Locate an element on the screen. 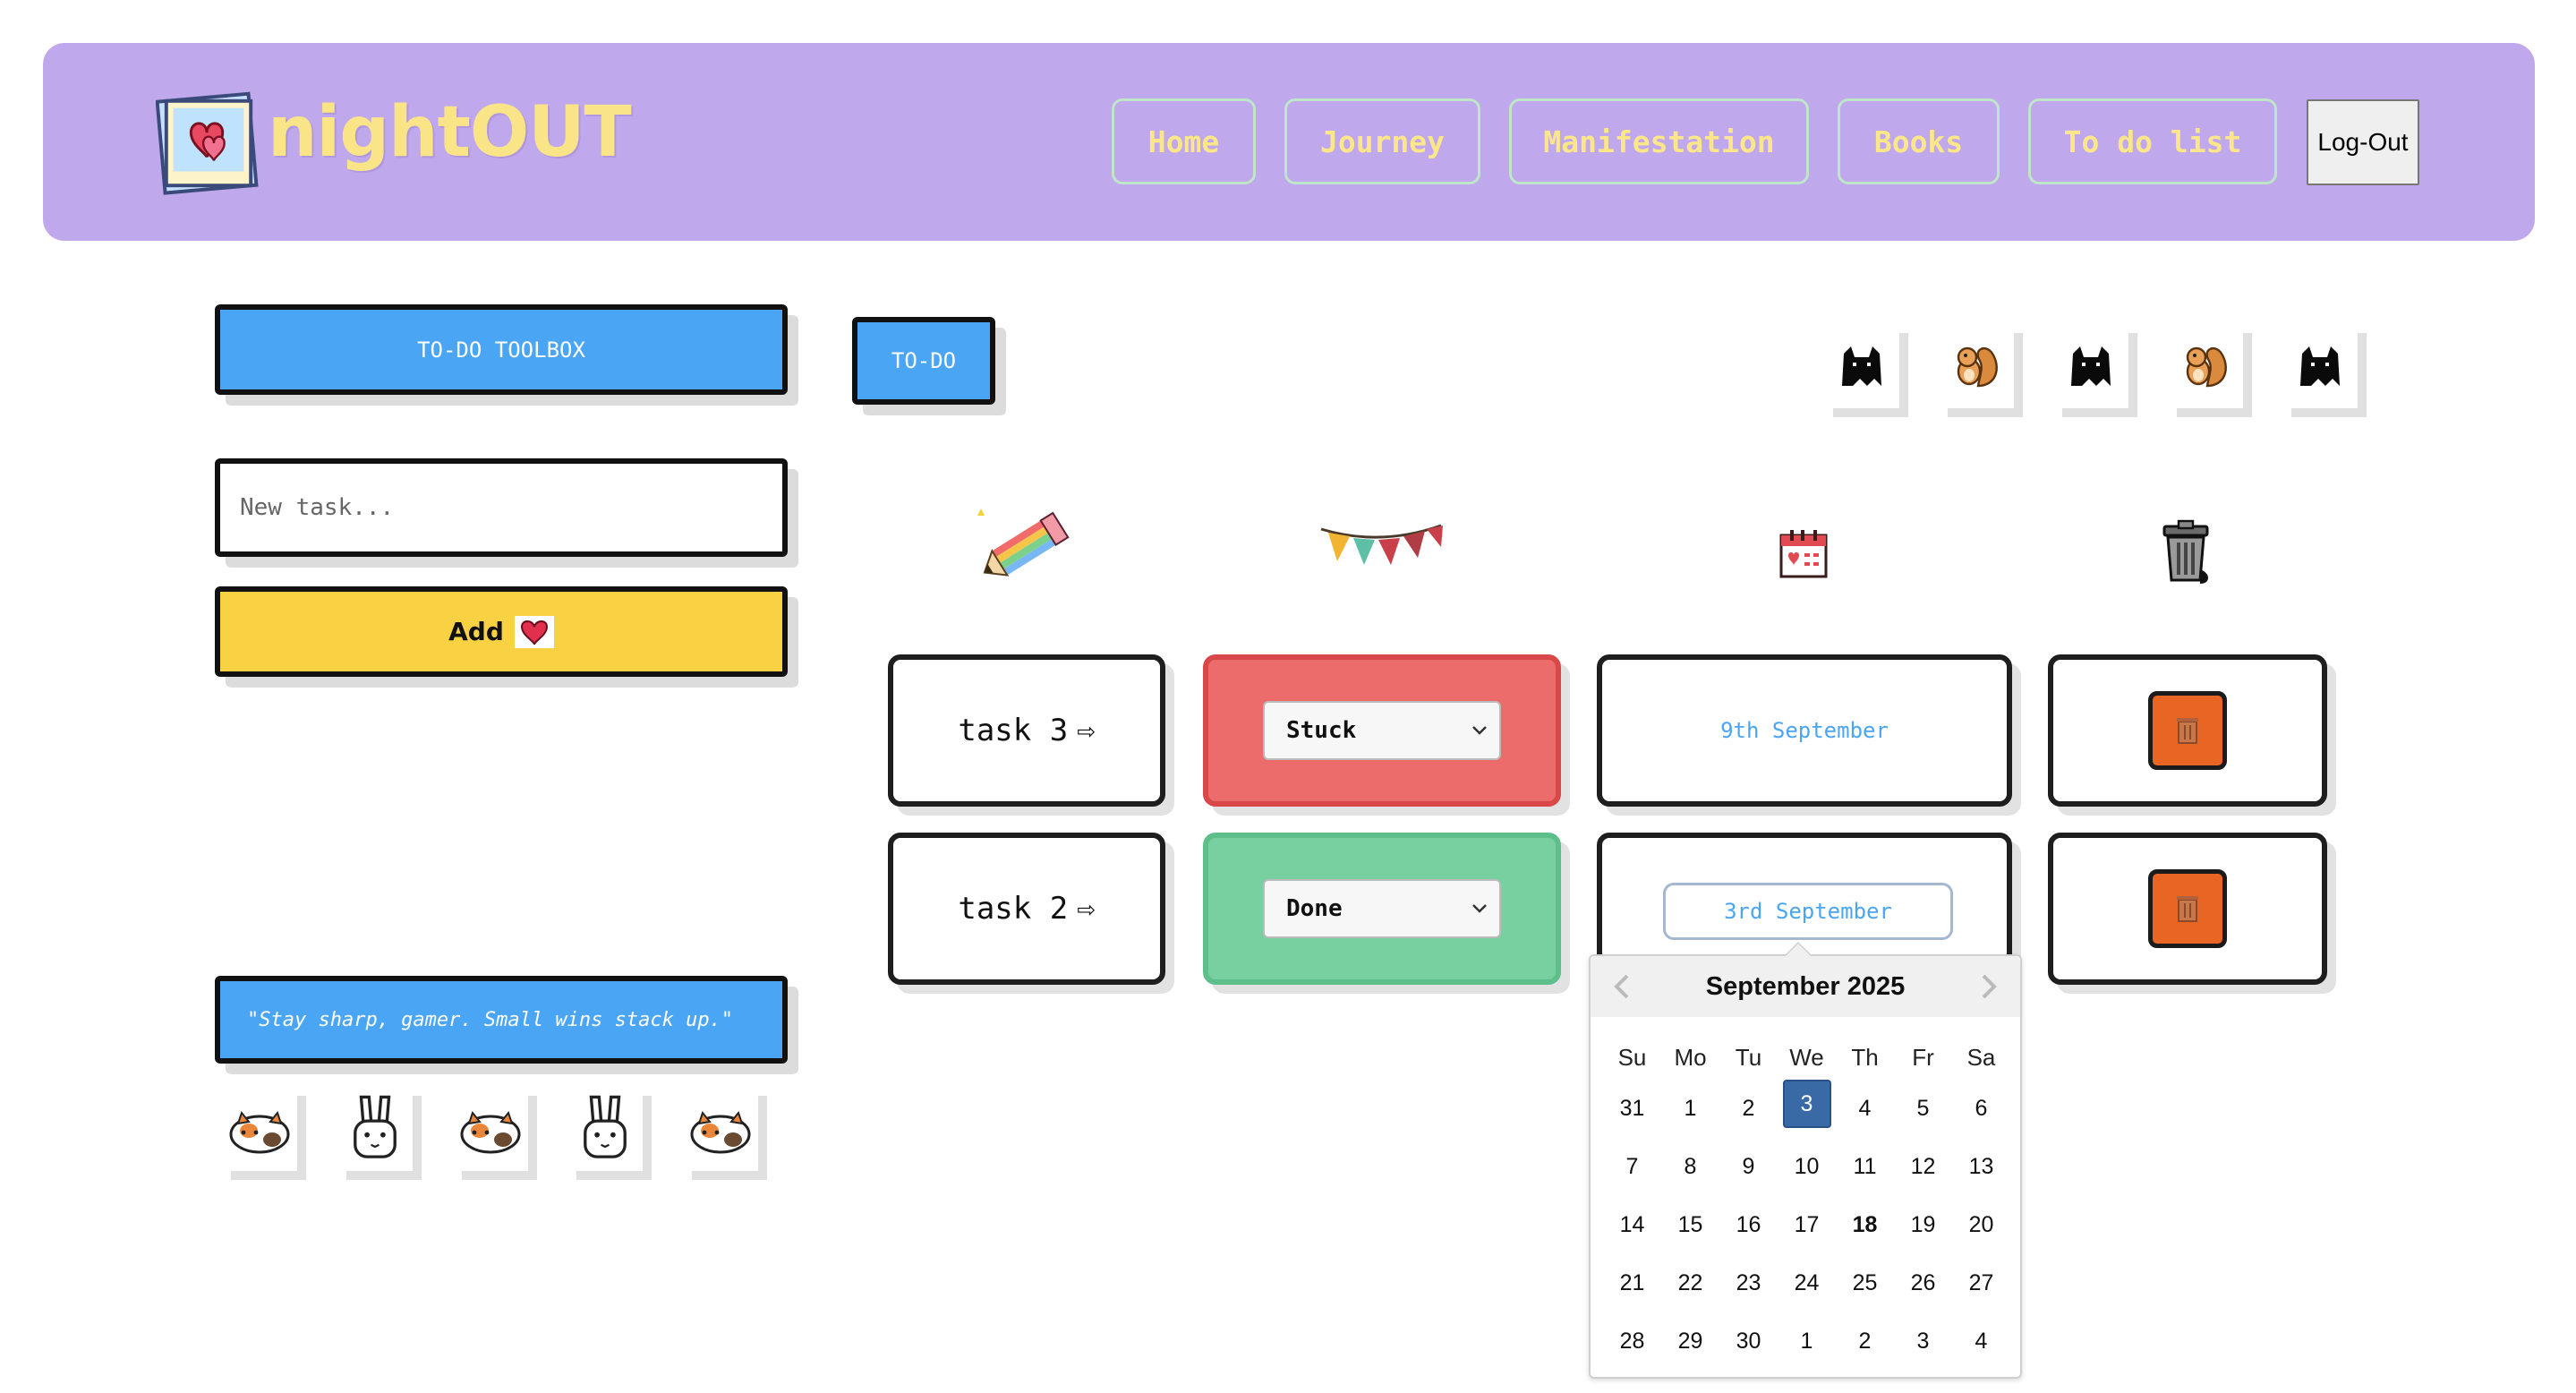 This screenshot has height=1393, width=2576. app-logo-text: nightOUT is located at coordinates (450, 132).